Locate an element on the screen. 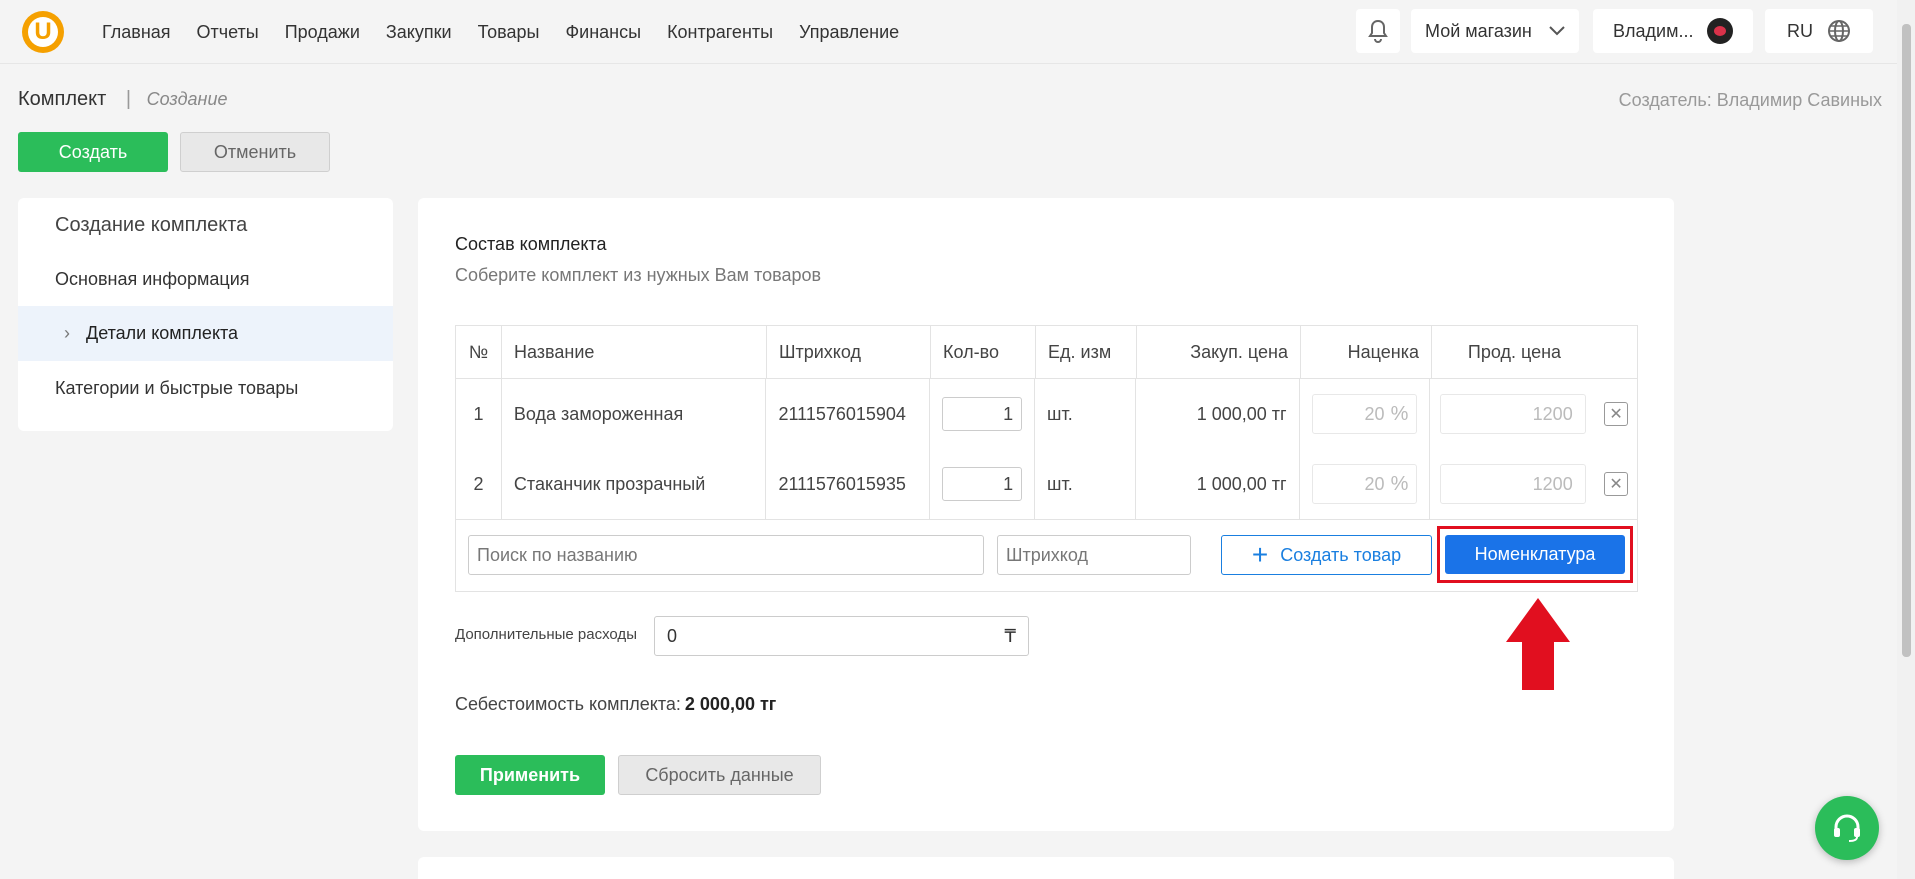 This screenshot has height=879, width=1915. create-product-label: Создать товар is located at coordinates (1341, 554).